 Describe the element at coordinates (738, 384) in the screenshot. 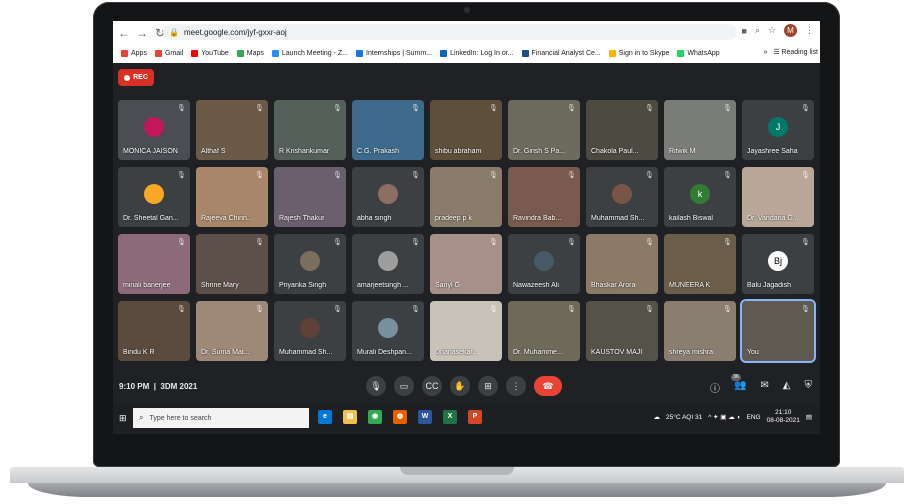

I see `people-button: 36 👥` at that location.